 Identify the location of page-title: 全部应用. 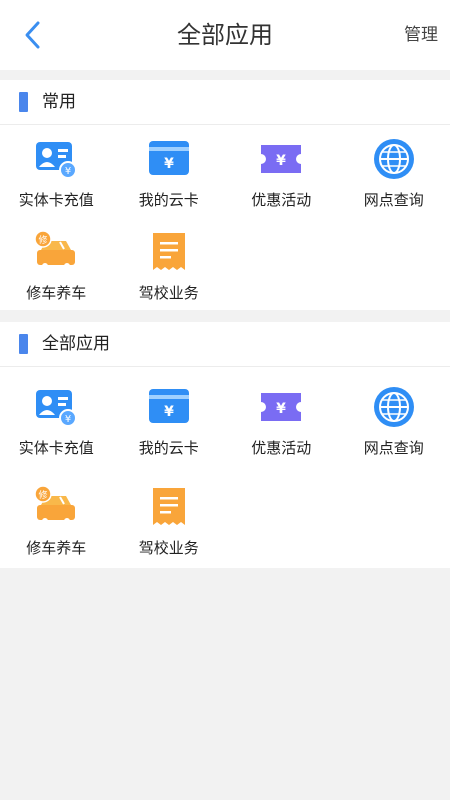
(225, 35).